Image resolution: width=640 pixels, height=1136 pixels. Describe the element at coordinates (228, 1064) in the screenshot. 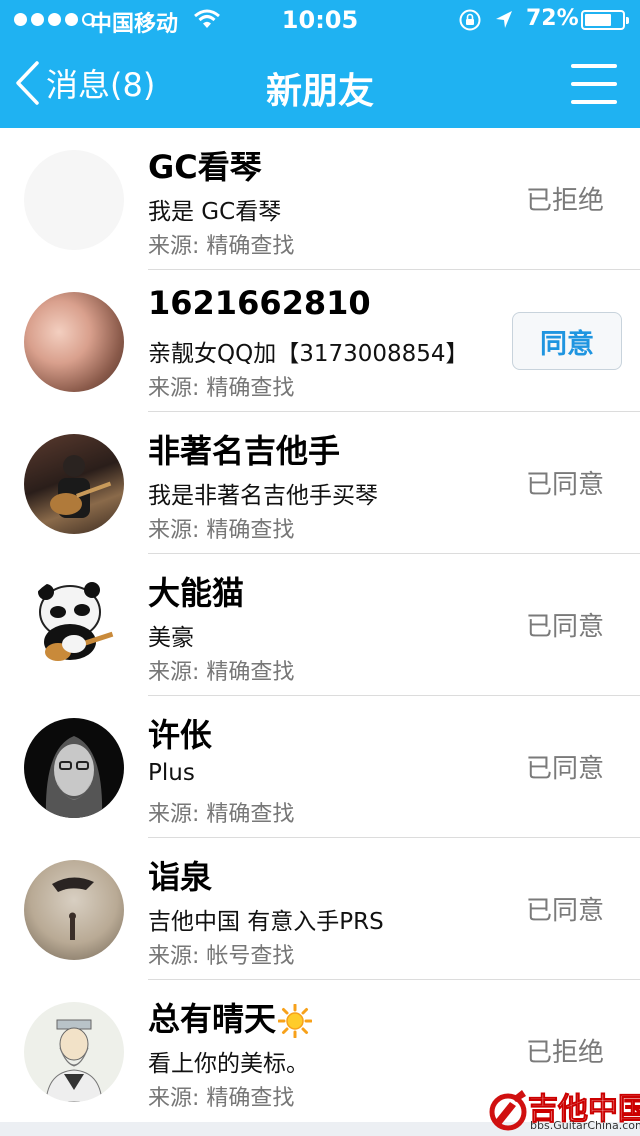

I see `request-message: 看上你的美标。` at that location.